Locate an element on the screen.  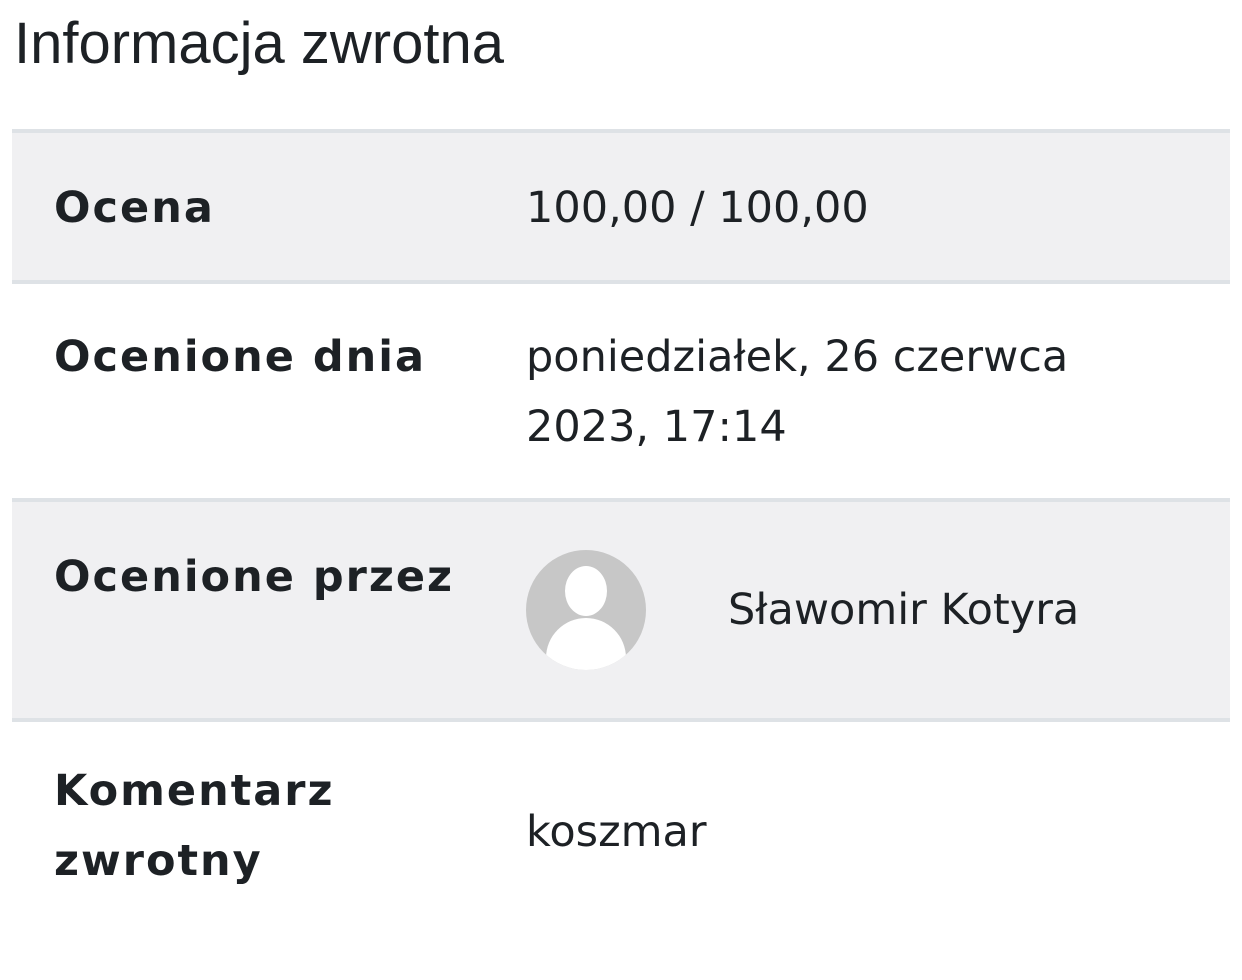
avatar-head-shape is located at coordinates (586, 591).